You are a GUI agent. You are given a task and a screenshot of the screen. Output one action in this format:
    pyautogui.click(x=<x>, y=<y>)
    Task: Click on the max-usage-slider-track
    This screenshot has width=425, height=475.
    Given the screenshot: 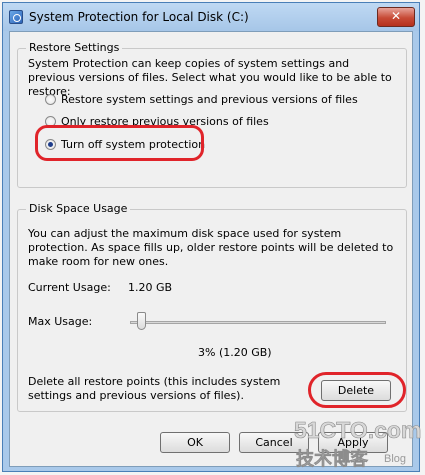 What is the action you would take?
    pyautogui.click(x=258, y=322)
    